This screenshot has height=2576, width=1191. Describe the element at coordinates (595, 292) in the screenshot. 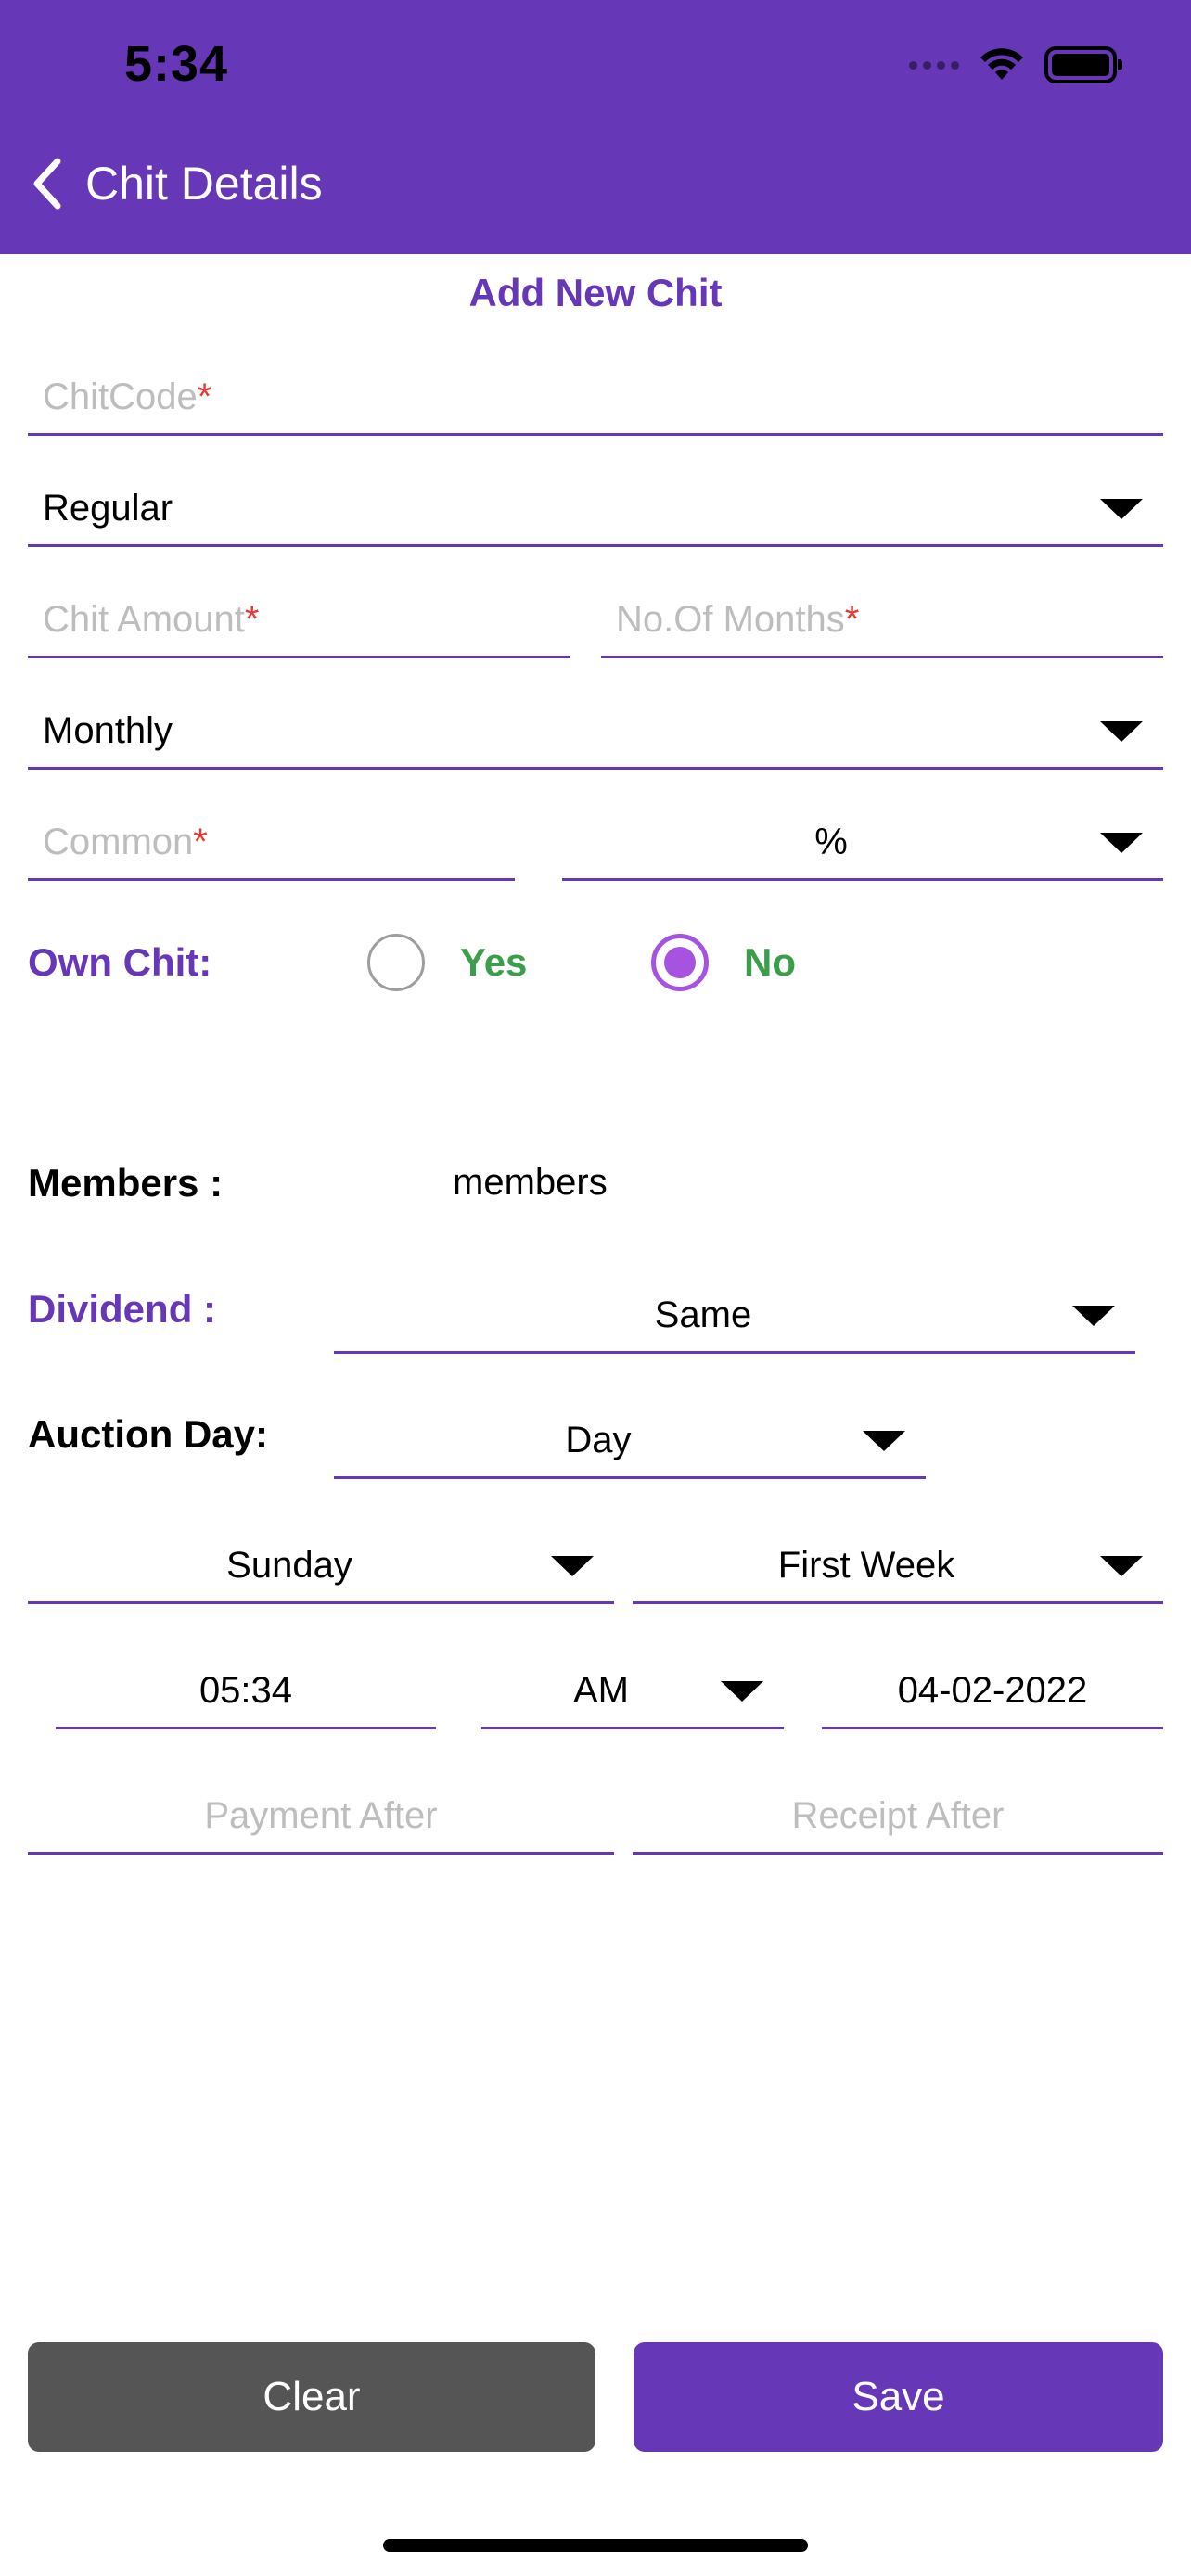

I see `form-heading: Add New Chit` at that location.